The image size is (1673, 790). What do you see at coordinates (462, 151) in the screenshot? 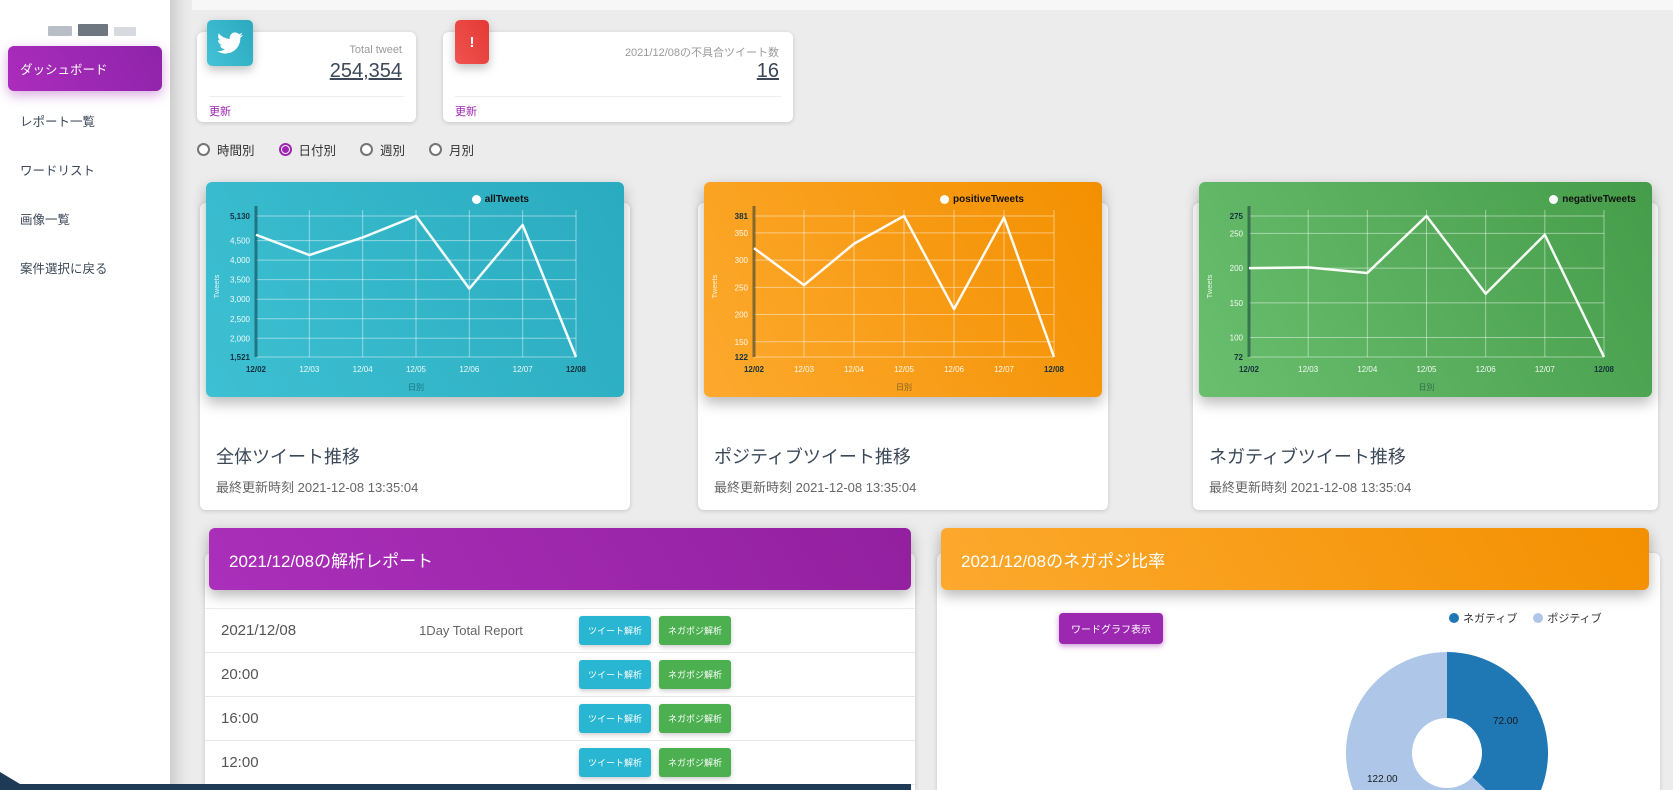
I see `radio-label: 月別` at bounding box center [462, 151].